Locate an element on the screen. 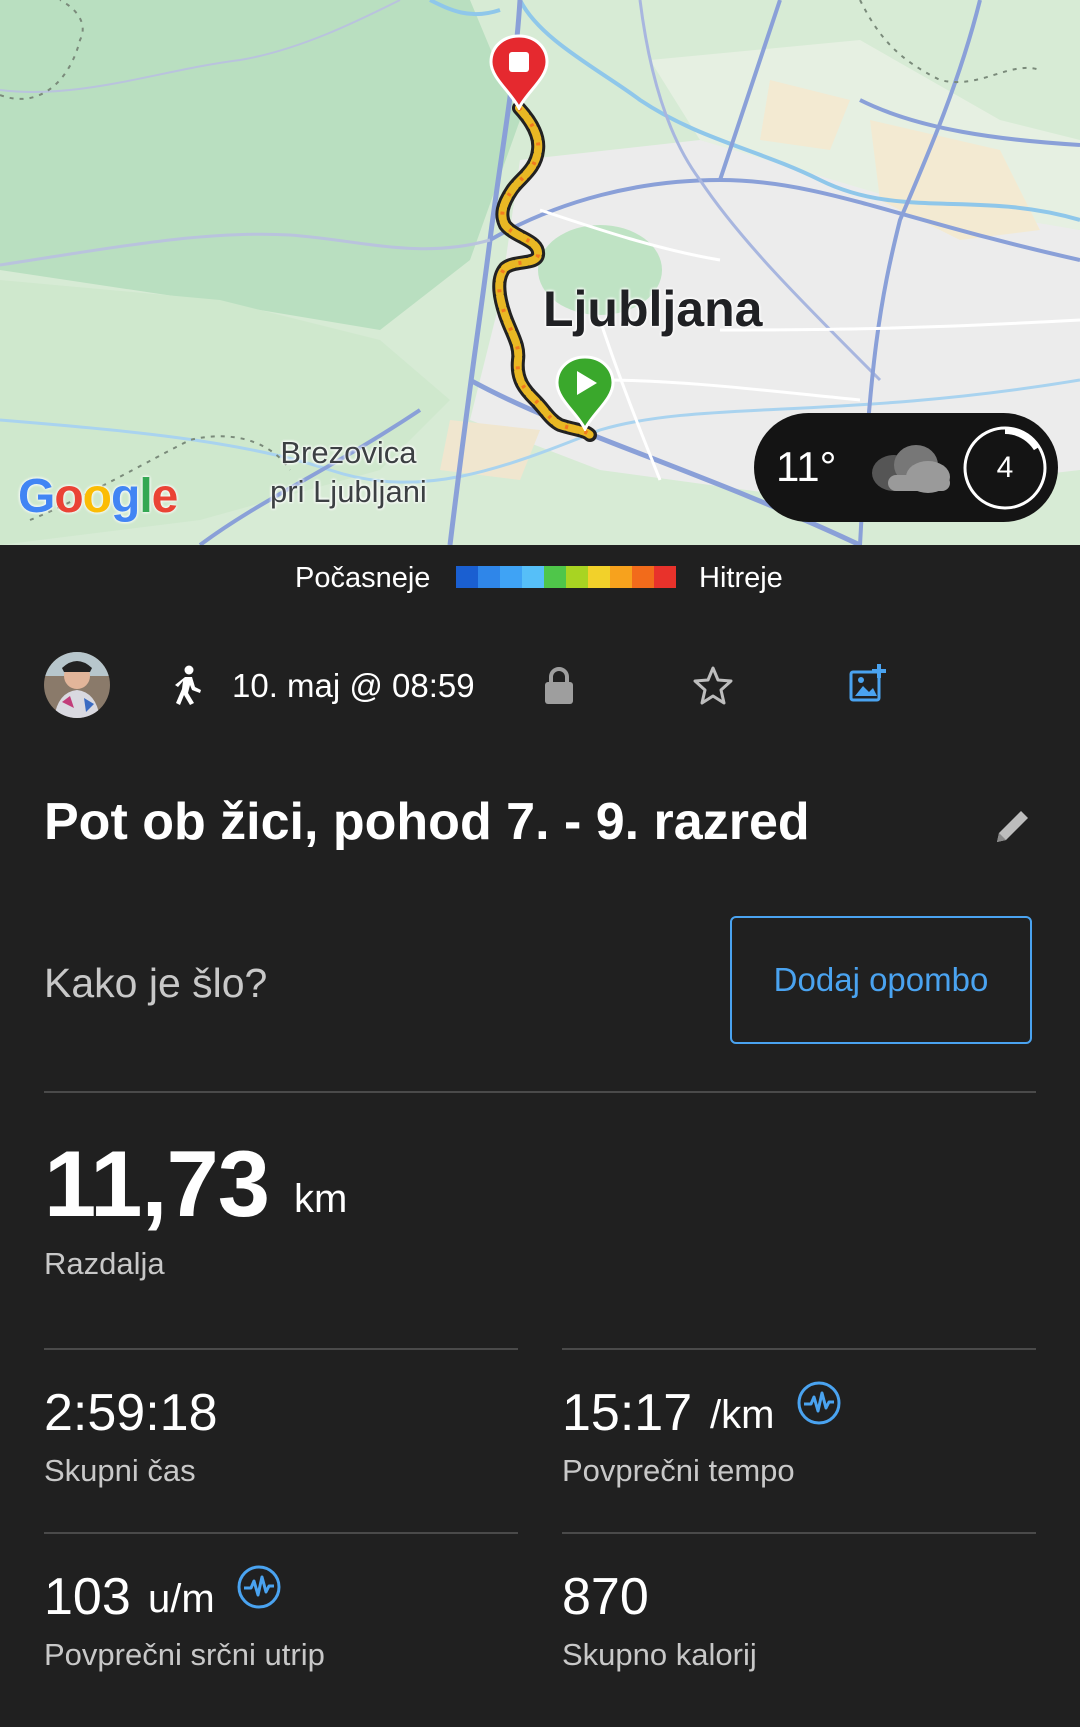 This screenshot has width=1080, height=1727. avg-heart-rate-value: 103 is located at coordinates (87, 1597).